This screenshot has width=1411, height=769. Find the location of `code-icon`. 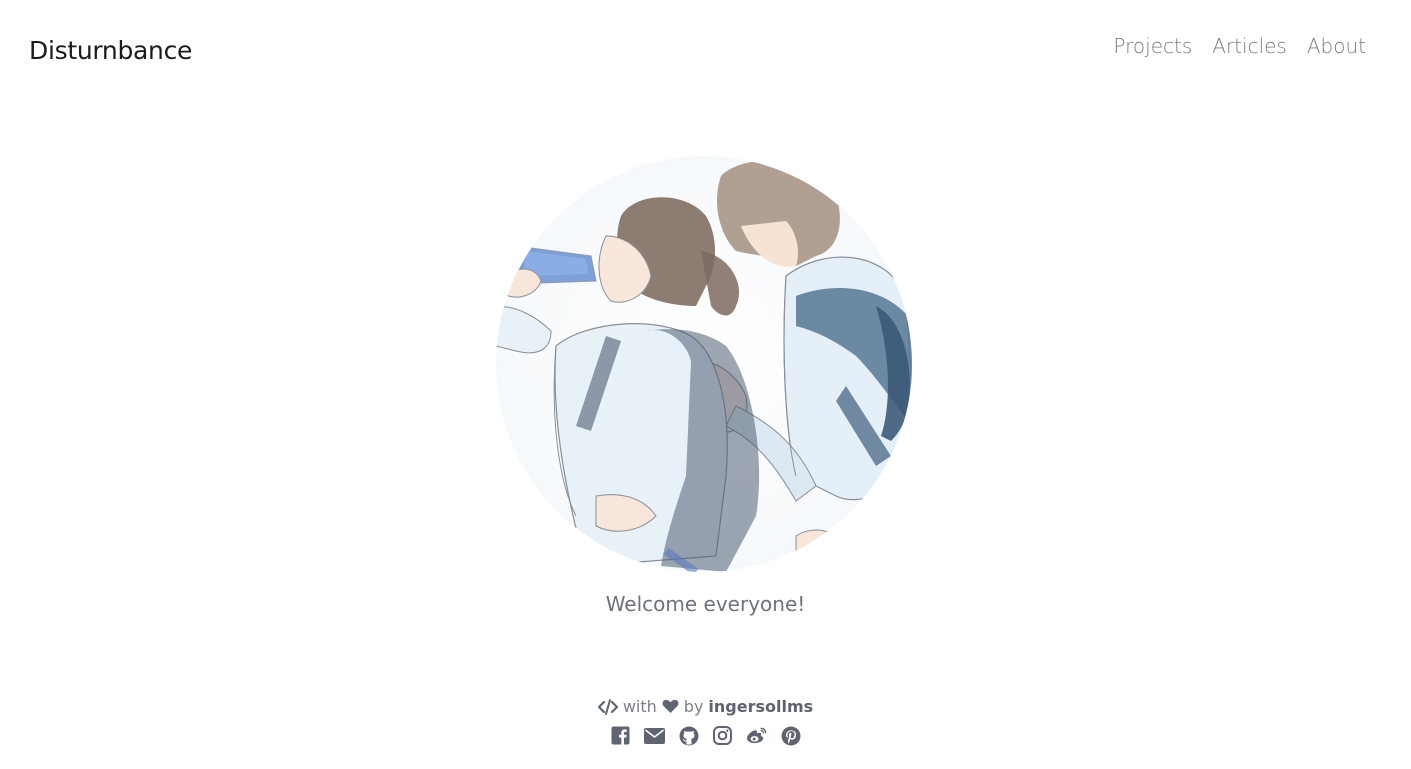

code-icon is located at coordinates (607, 706).